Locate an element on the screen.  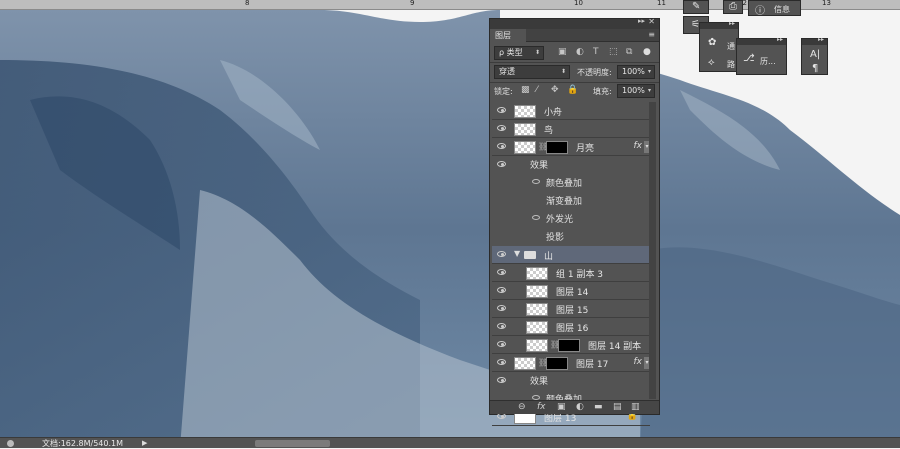
zoom-icon is located at coordinates (10, 443).